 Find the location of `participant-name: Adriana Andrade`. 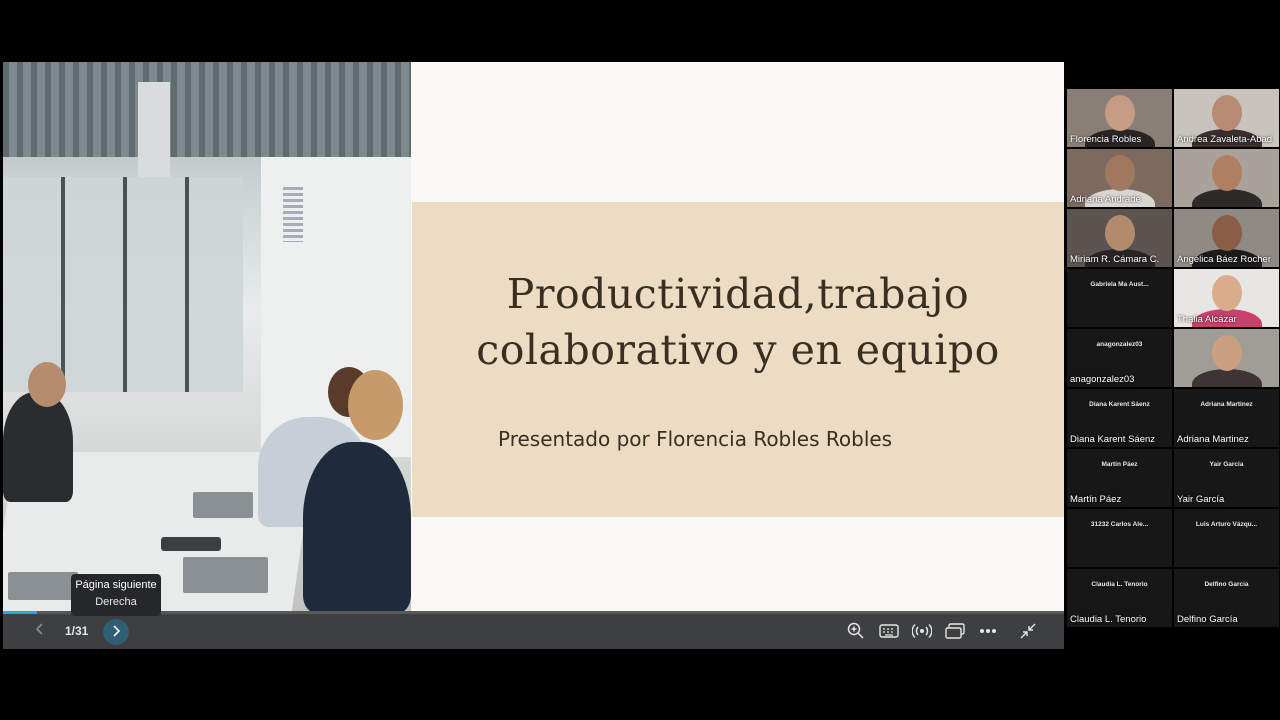

participant-name: Adriana Andrade is located at coordinates (1105, 199).